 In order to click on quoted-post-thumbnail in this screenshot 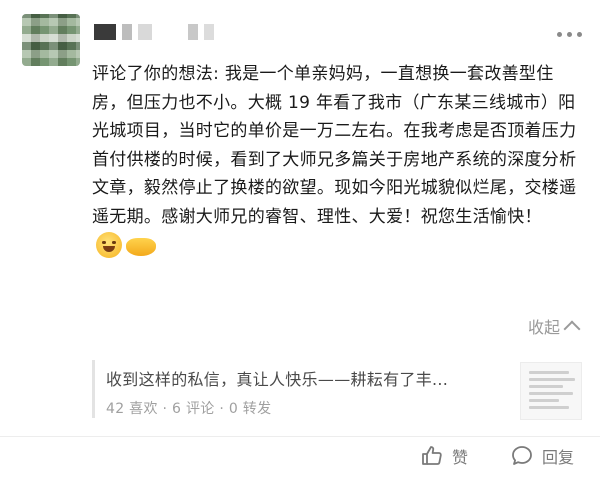, I will do `click(551, 391)`.